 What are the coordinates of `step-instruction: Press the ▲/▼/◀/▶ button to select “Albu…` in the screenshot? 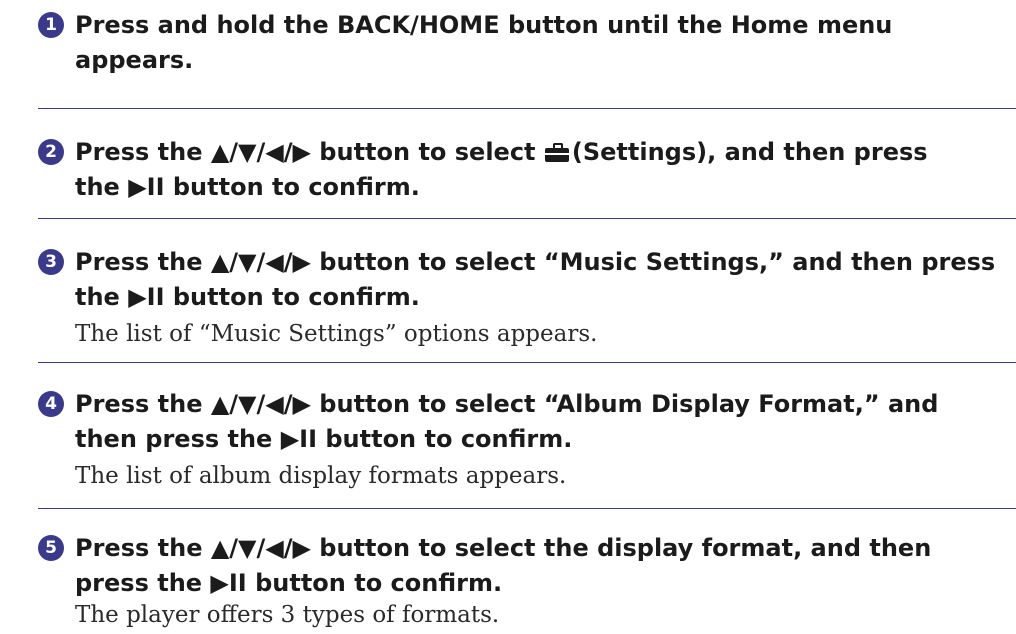 It's located at (537, 422).